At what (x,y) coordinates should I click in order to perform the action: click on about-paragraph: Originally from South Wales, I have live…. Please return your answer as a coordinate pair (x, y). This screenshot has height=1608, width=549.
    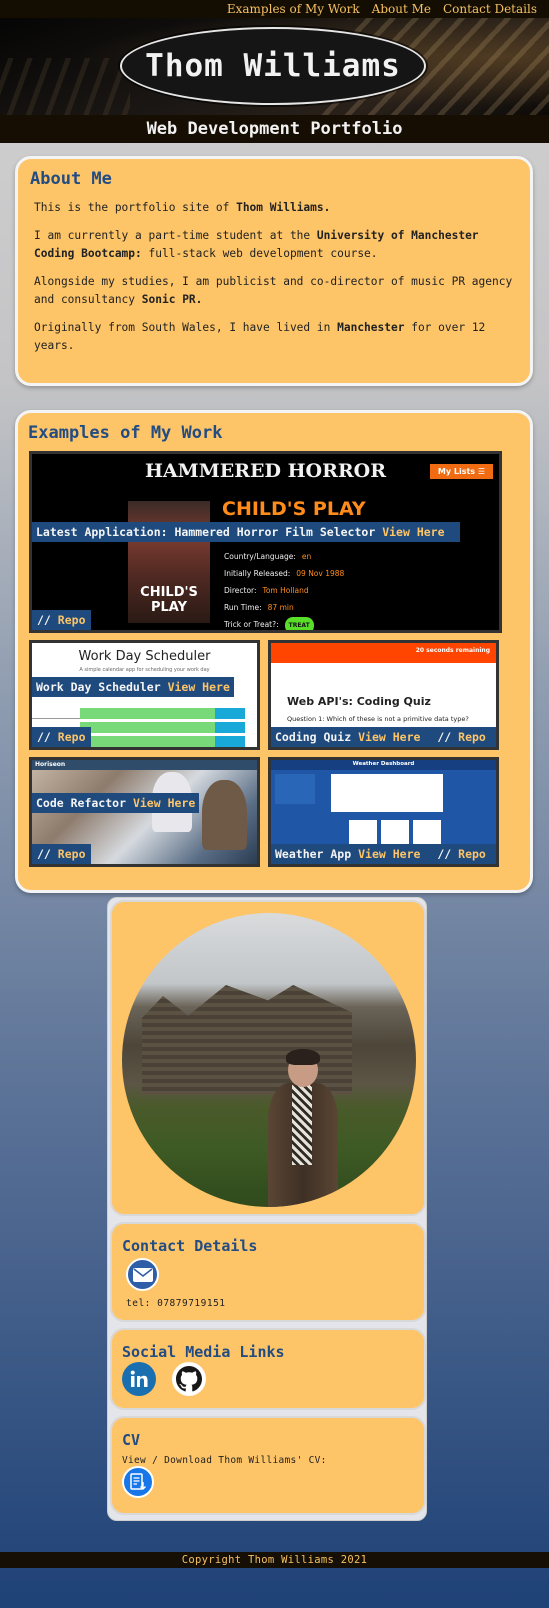
    Looking at the image, I should click on (276, 337).